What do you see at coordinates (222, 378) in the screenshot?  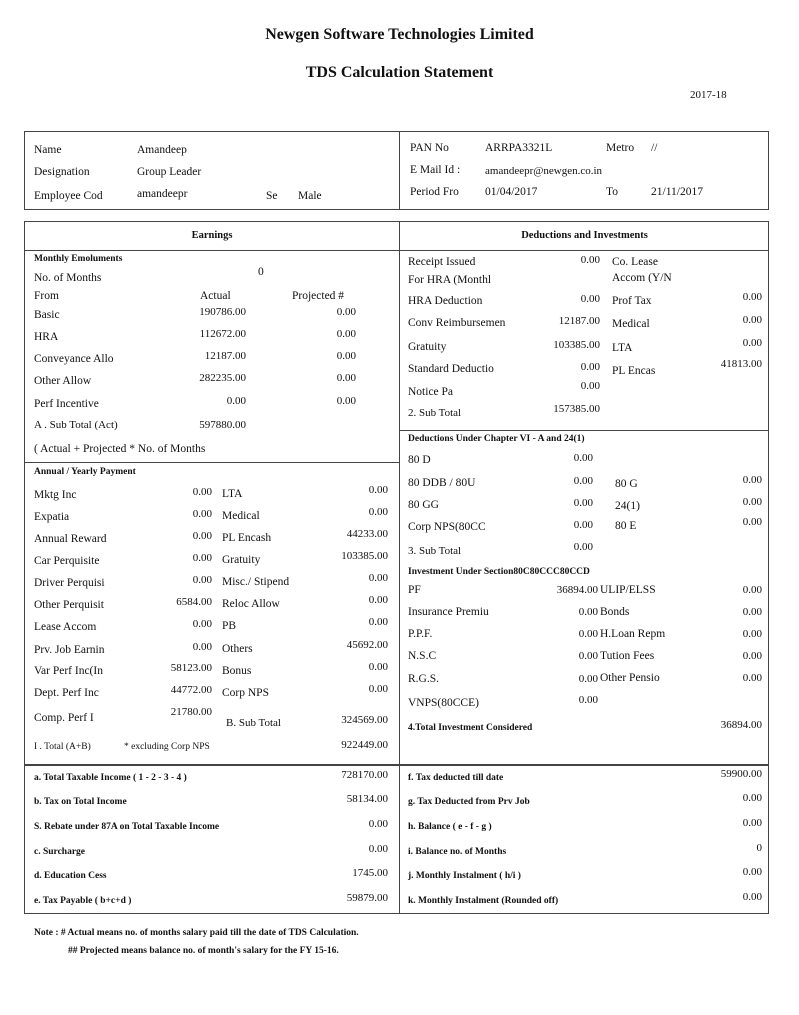 I see `earning-actual-value: 282235.00` at bounding box center [222, 378].